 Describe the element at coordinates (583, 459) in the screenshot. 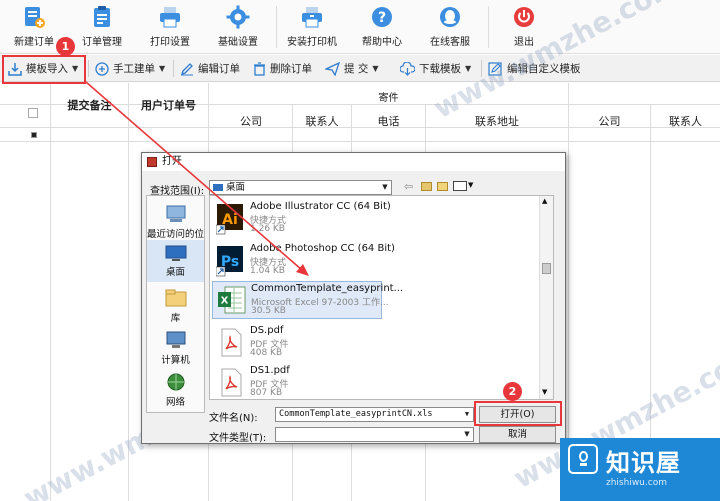

I see `lightbulb-icon` at that location.